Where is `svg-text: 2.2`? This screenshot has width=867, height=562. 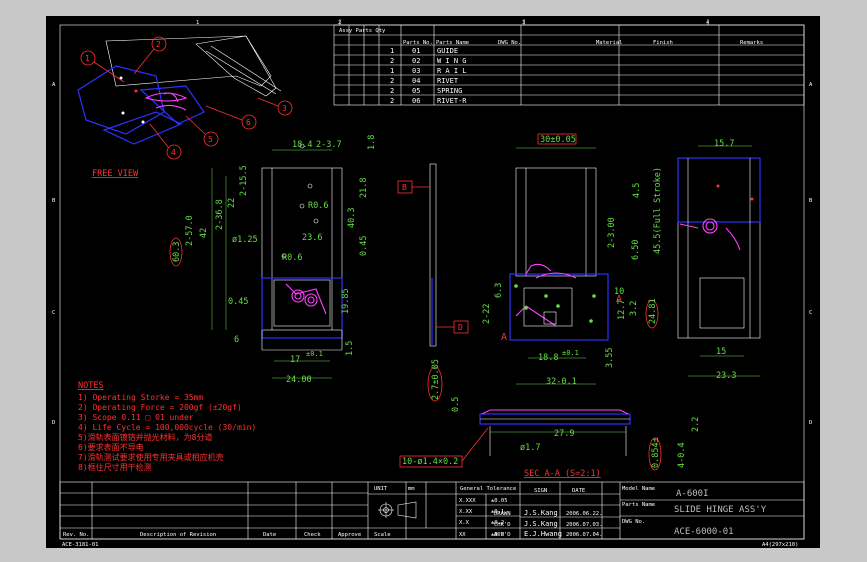 svg-text: 2.2 is located at coordinates (696, 424).